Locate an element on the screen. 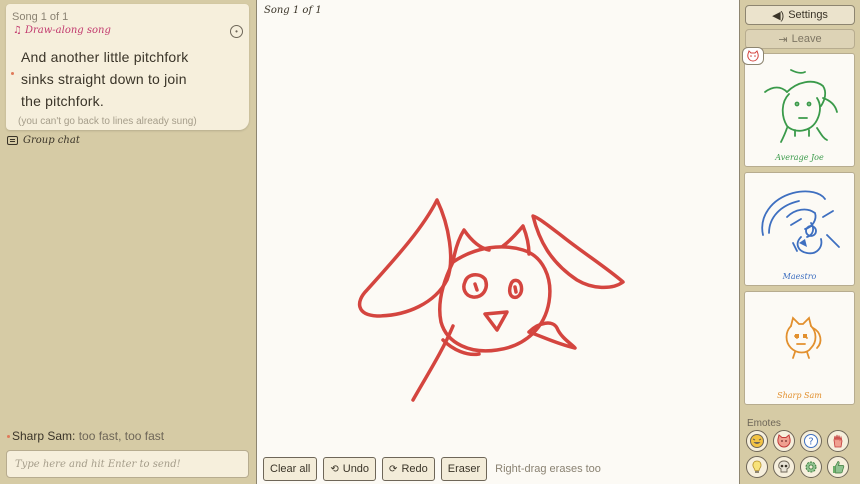 This screenshot has width=860, height=484. group-chat-header: Group chat is located at coordinates (43, 140).